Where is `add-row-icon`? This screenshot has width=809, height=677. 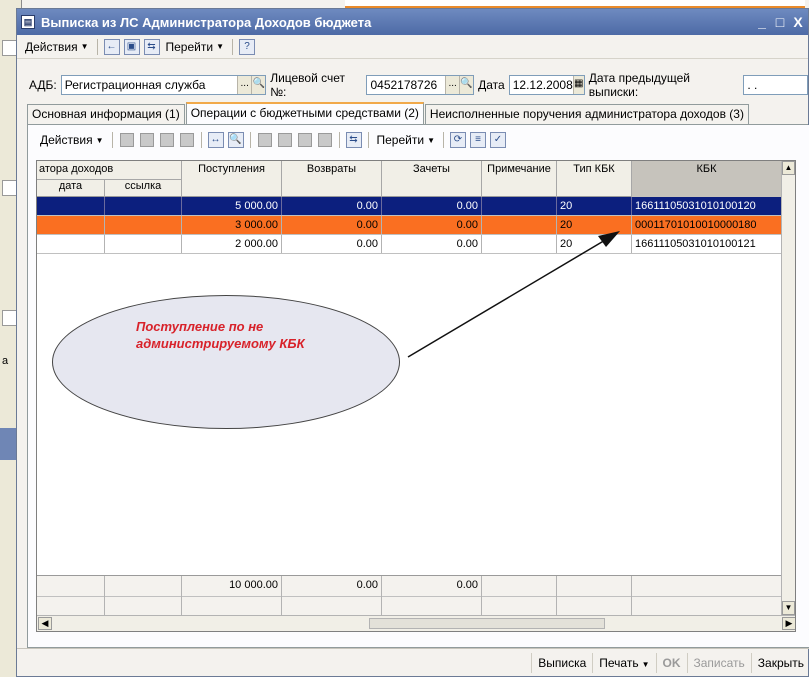
add-row-icon is located at coordinates (126, 140).